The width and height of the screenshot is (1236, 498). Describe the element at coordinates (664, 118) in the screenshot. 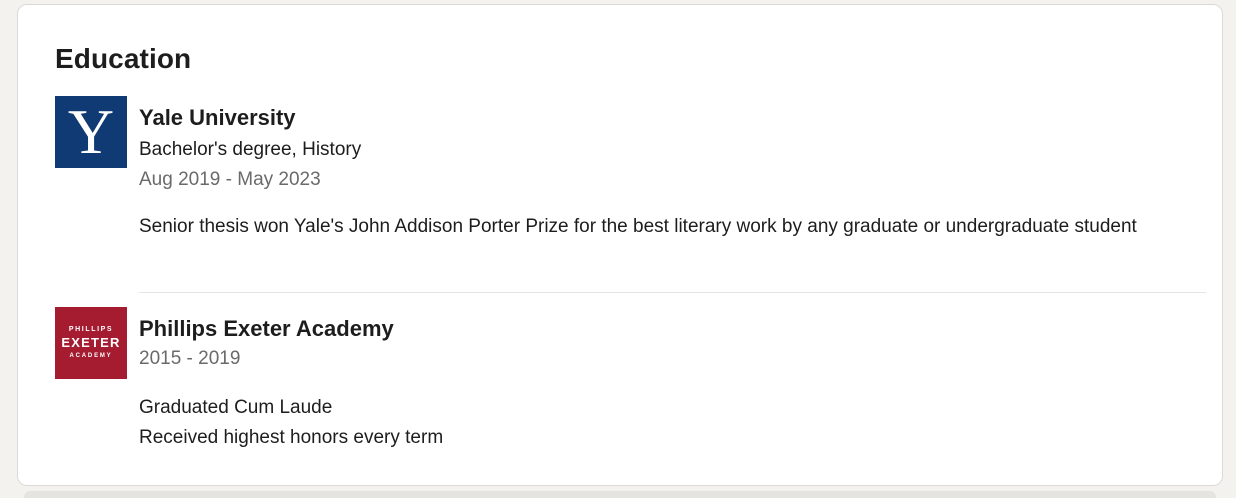

I see `school-name: Yale University` at that location.